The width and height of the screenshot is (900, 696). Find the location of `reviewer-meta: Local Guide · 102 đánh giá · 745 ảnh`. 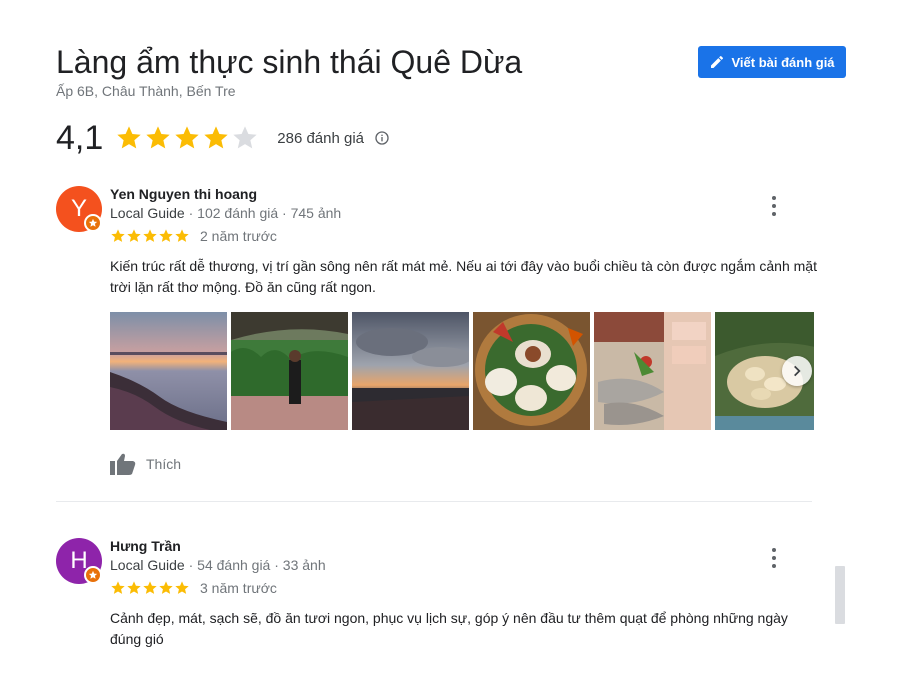

reviewer-meta: Local Guide · 102 đánh giá · 745 ảnh is located at coordinates (225, 213).